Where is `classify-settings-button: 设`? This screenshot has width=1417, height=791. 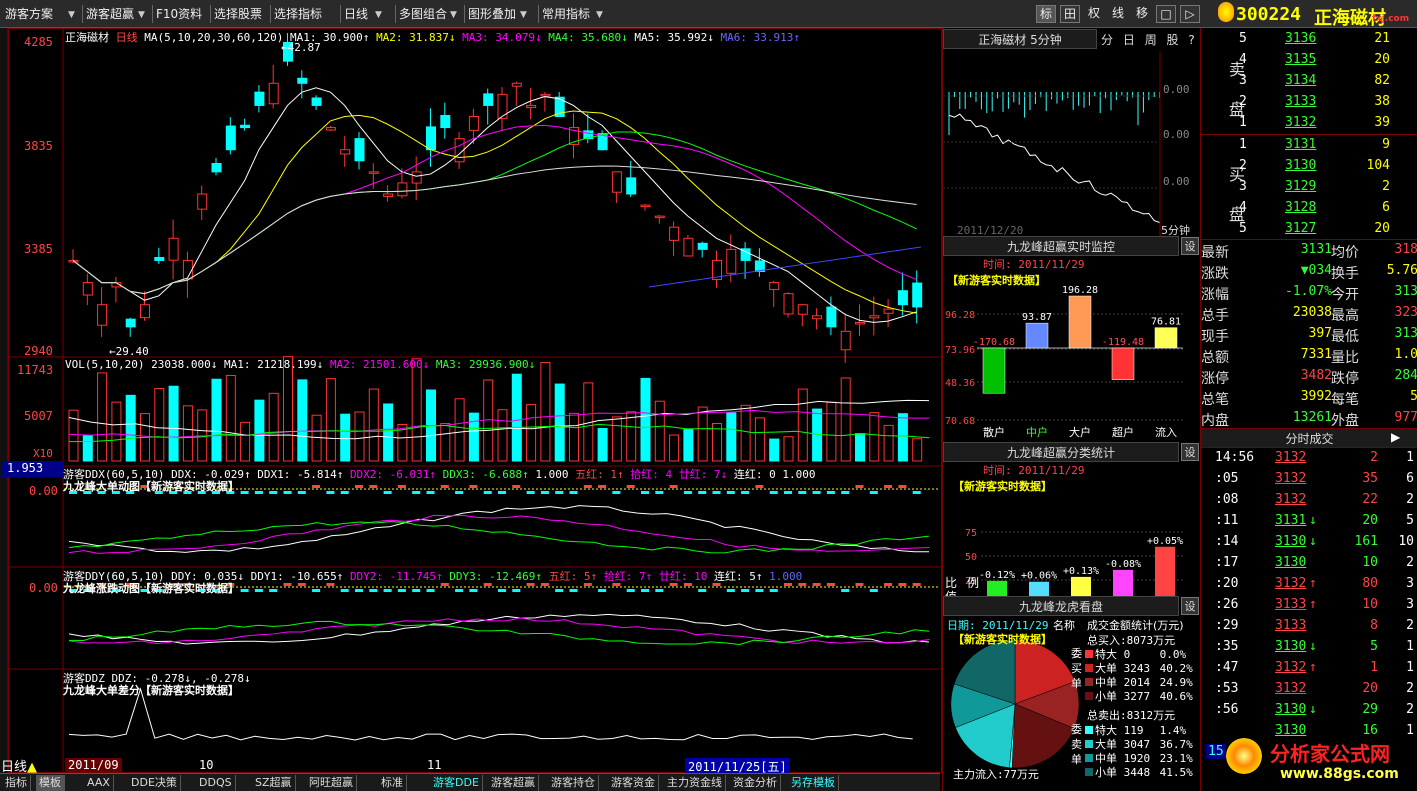
classify-settings-button: 设 is located at coordinates (1190, 452).